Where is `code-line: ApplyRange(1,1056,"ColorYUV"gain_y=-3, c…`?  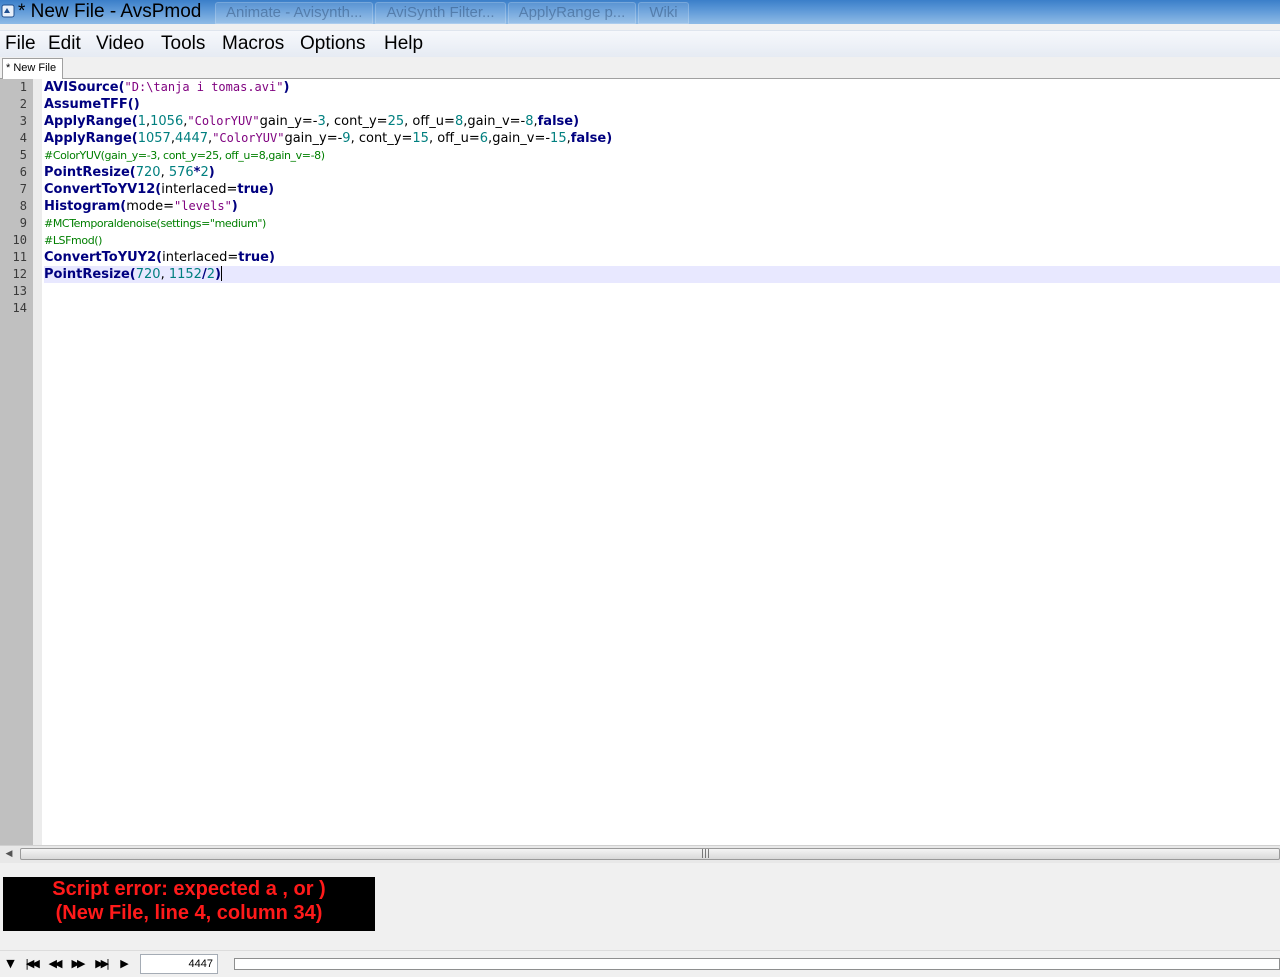 code-line: ApplyRange(1,1056,"ColorYUV"gain_y=-3, c… is located at coordinates (662, 121).